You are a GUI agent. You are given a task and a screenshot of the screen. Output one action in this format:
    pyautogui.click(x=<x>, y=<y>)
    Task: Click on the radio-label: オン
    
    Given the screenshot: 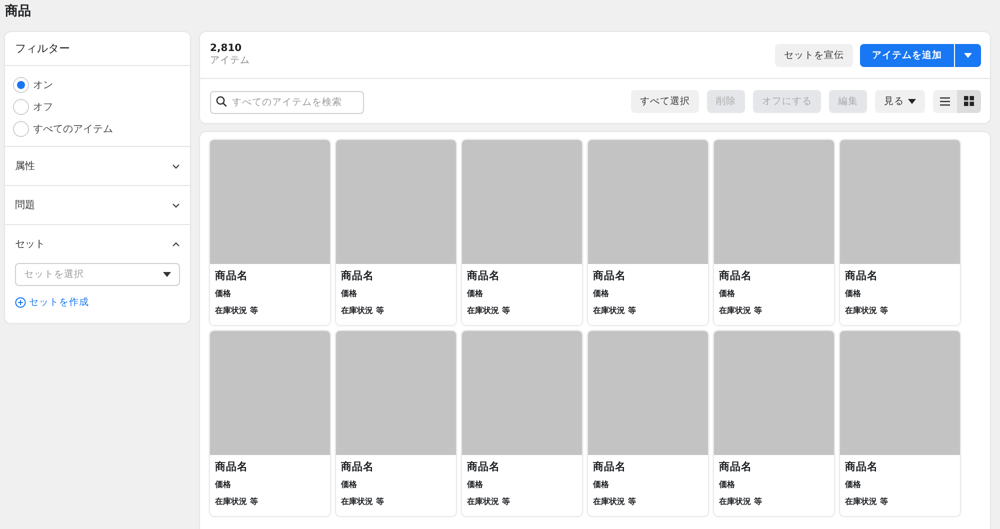 What is the action you would take?
    pyautogui.click(x=43, y=85)
    